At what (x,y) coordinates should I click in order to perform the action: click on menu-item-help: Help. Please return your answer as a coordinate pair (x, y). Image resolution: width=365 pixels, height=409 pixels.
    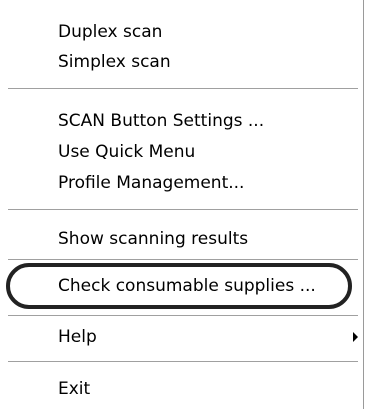
    Looking at the image, I should click on (77, 337).